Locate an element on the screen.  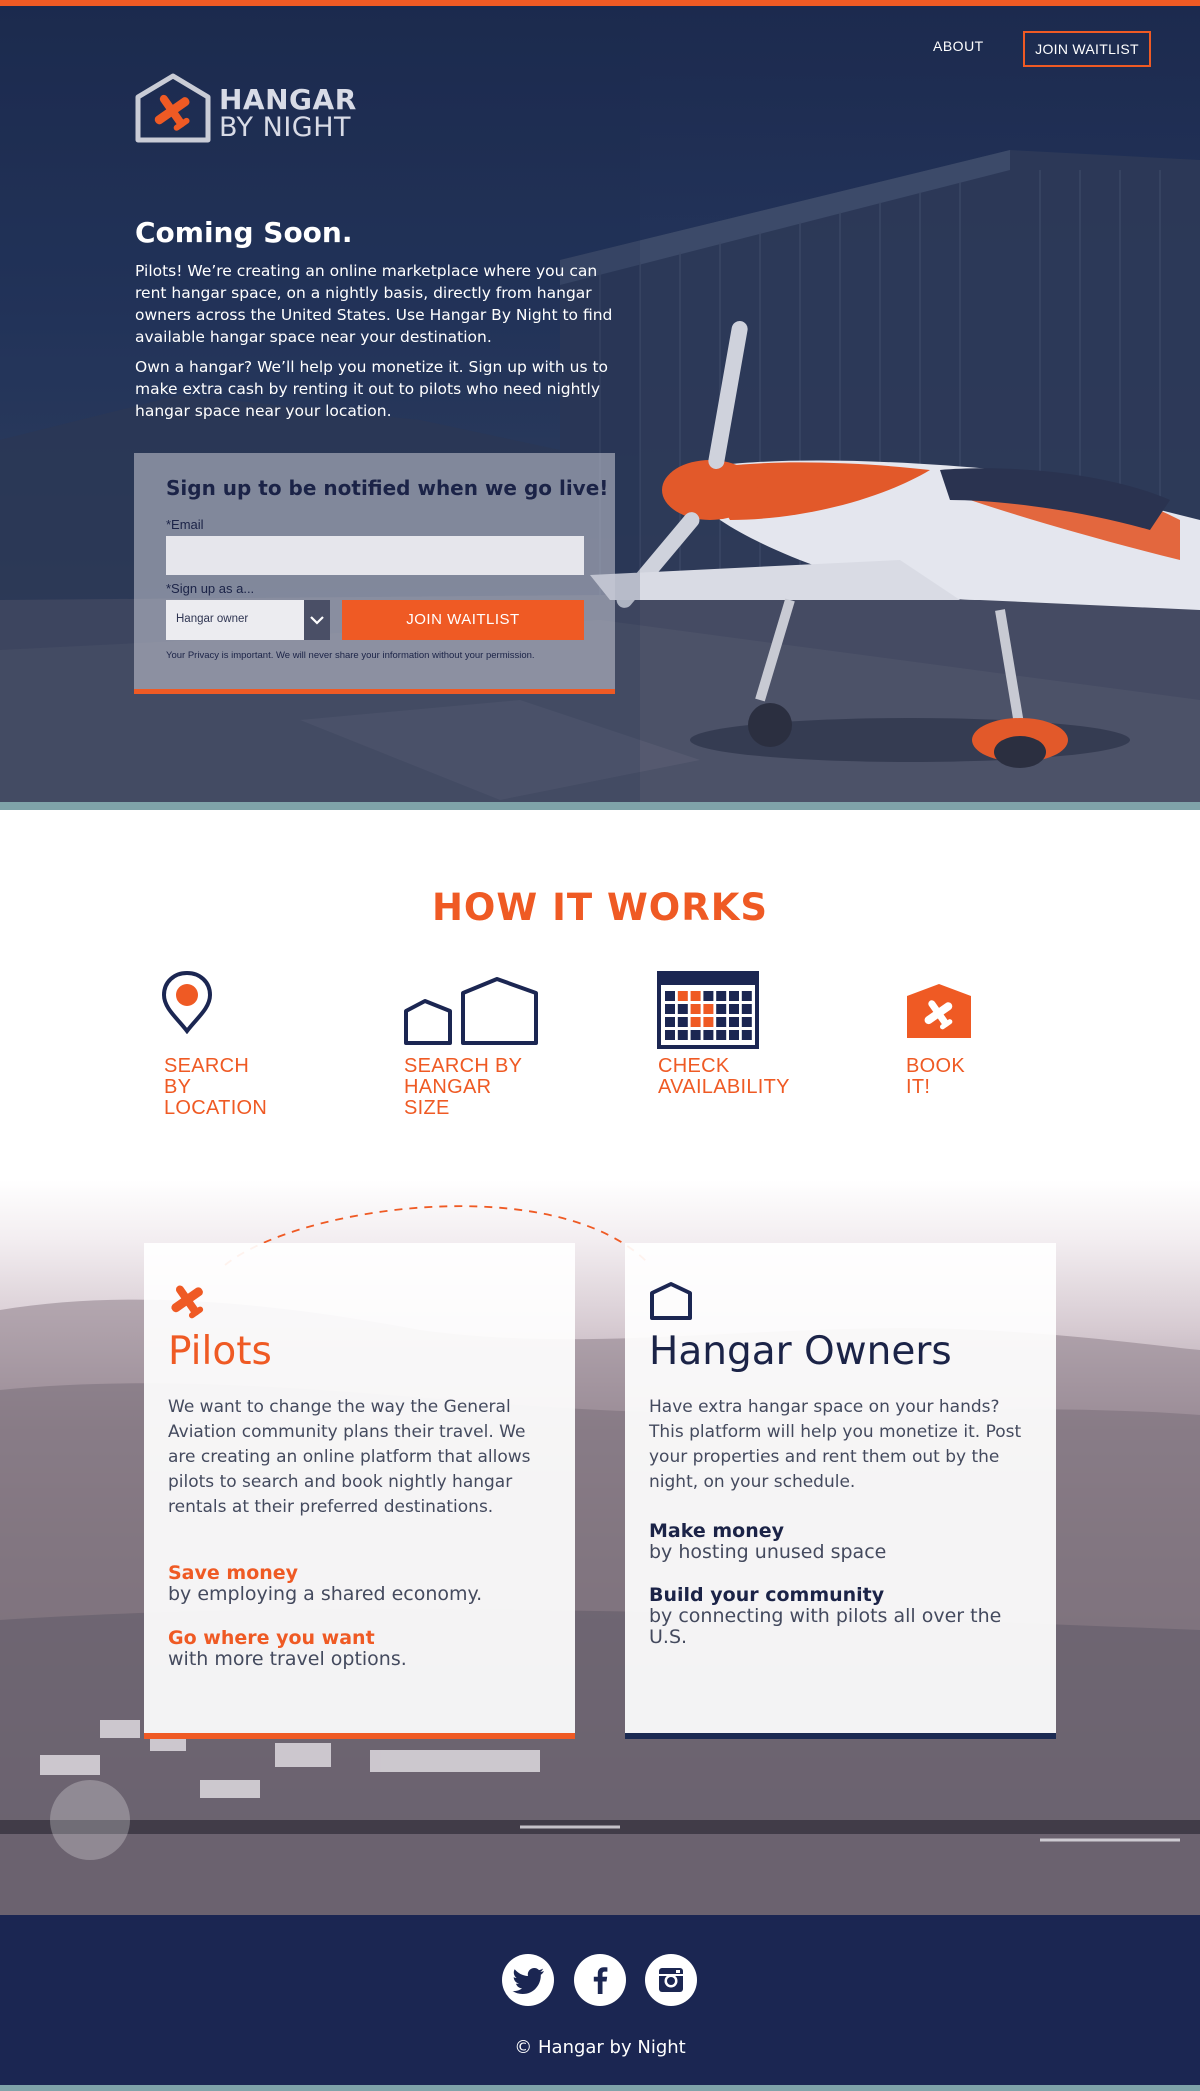
logo-text: HANGAR BY NIGHT is located at coordinates (288, 114).